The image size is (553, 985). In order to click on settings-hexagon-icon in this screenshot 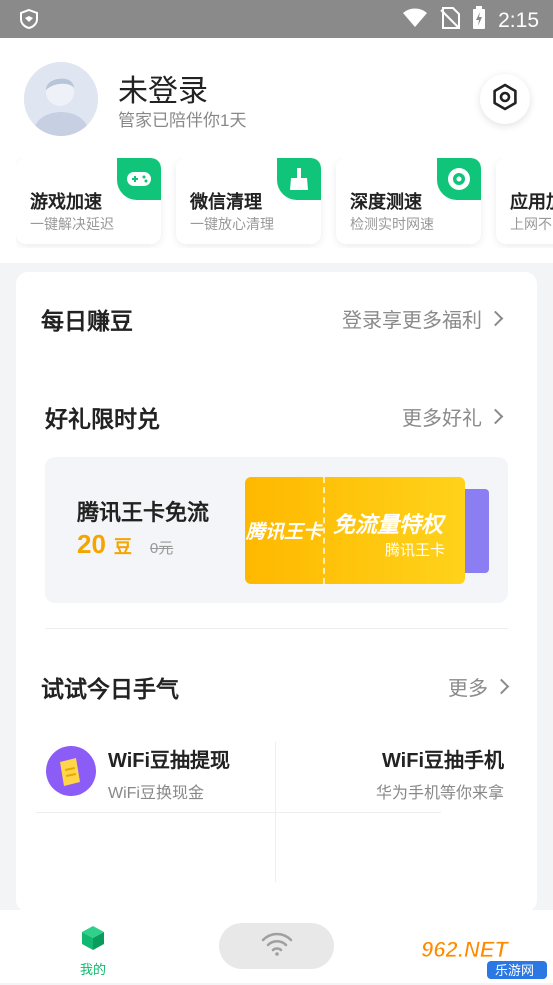, I will do `click(505, 99)`.